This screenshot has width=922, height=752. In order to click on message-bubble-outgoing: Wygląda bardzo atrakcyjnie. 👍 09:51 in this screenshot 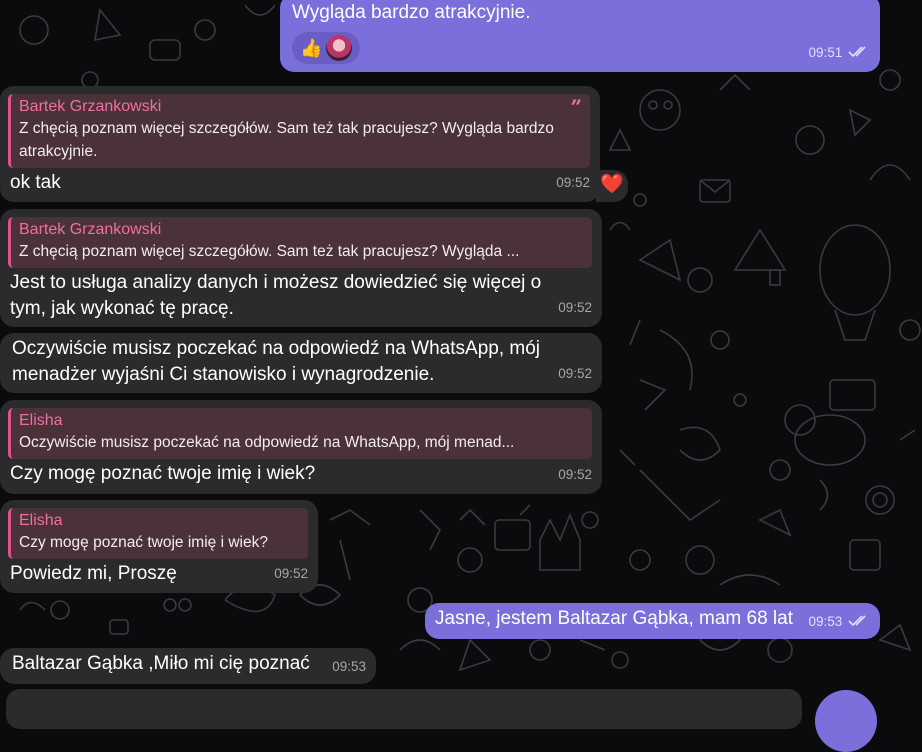, I will do `click(580, 36)`.